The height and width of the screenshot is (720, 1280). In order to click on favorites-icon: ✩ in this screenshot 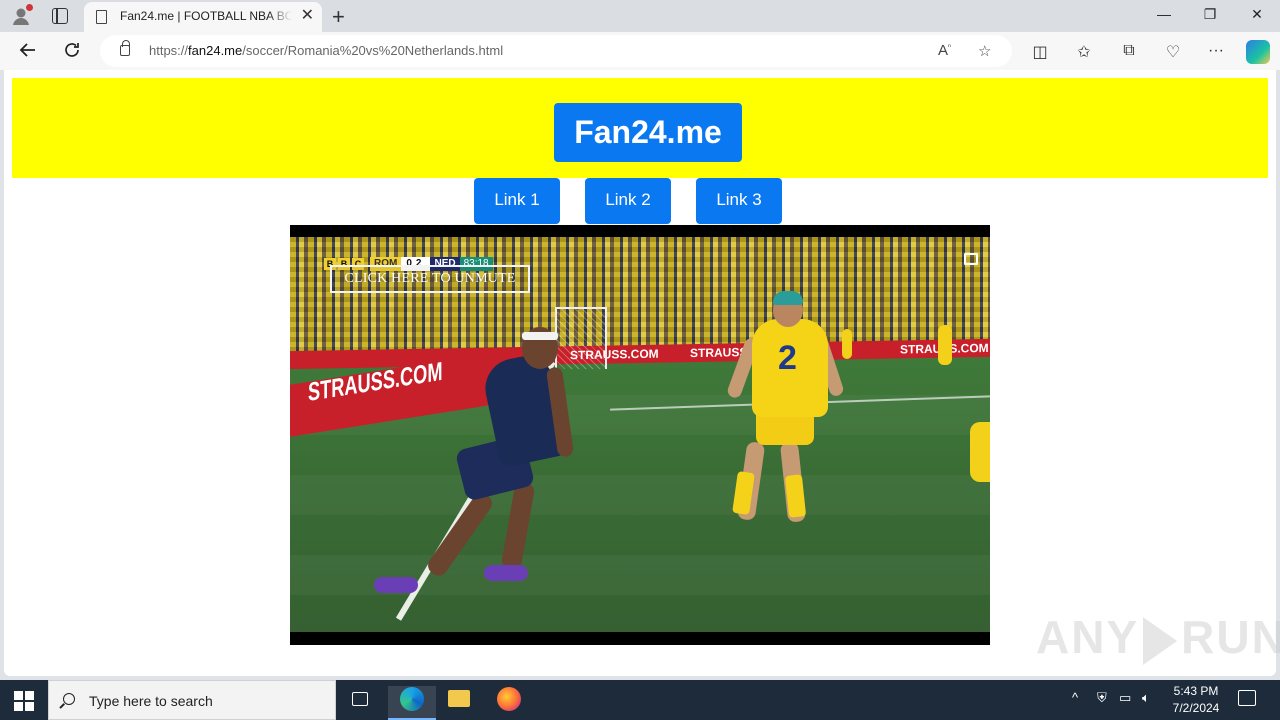, I will do `click(1084, 52)`.